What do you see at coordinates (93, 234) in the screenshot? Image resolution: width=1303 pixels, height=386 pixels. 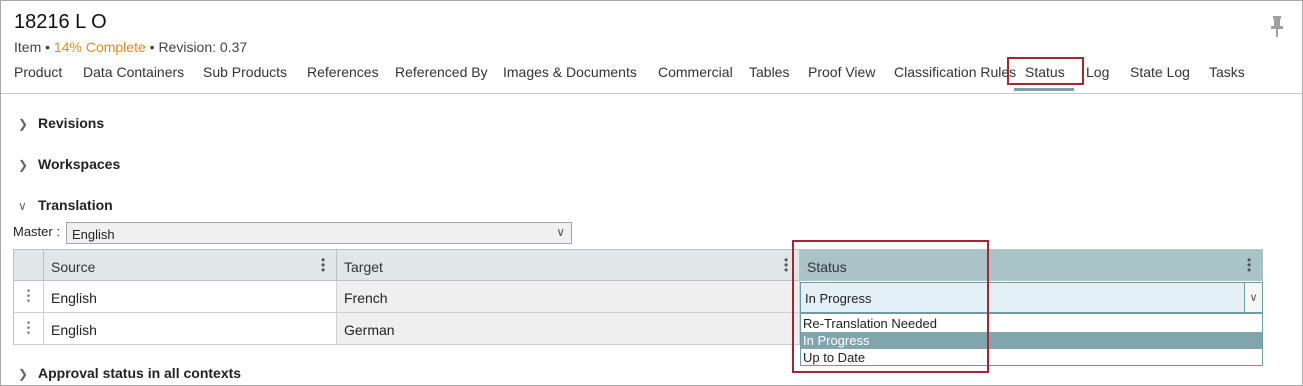 I see `master-language-value: English` at bounding box center [93, 234].